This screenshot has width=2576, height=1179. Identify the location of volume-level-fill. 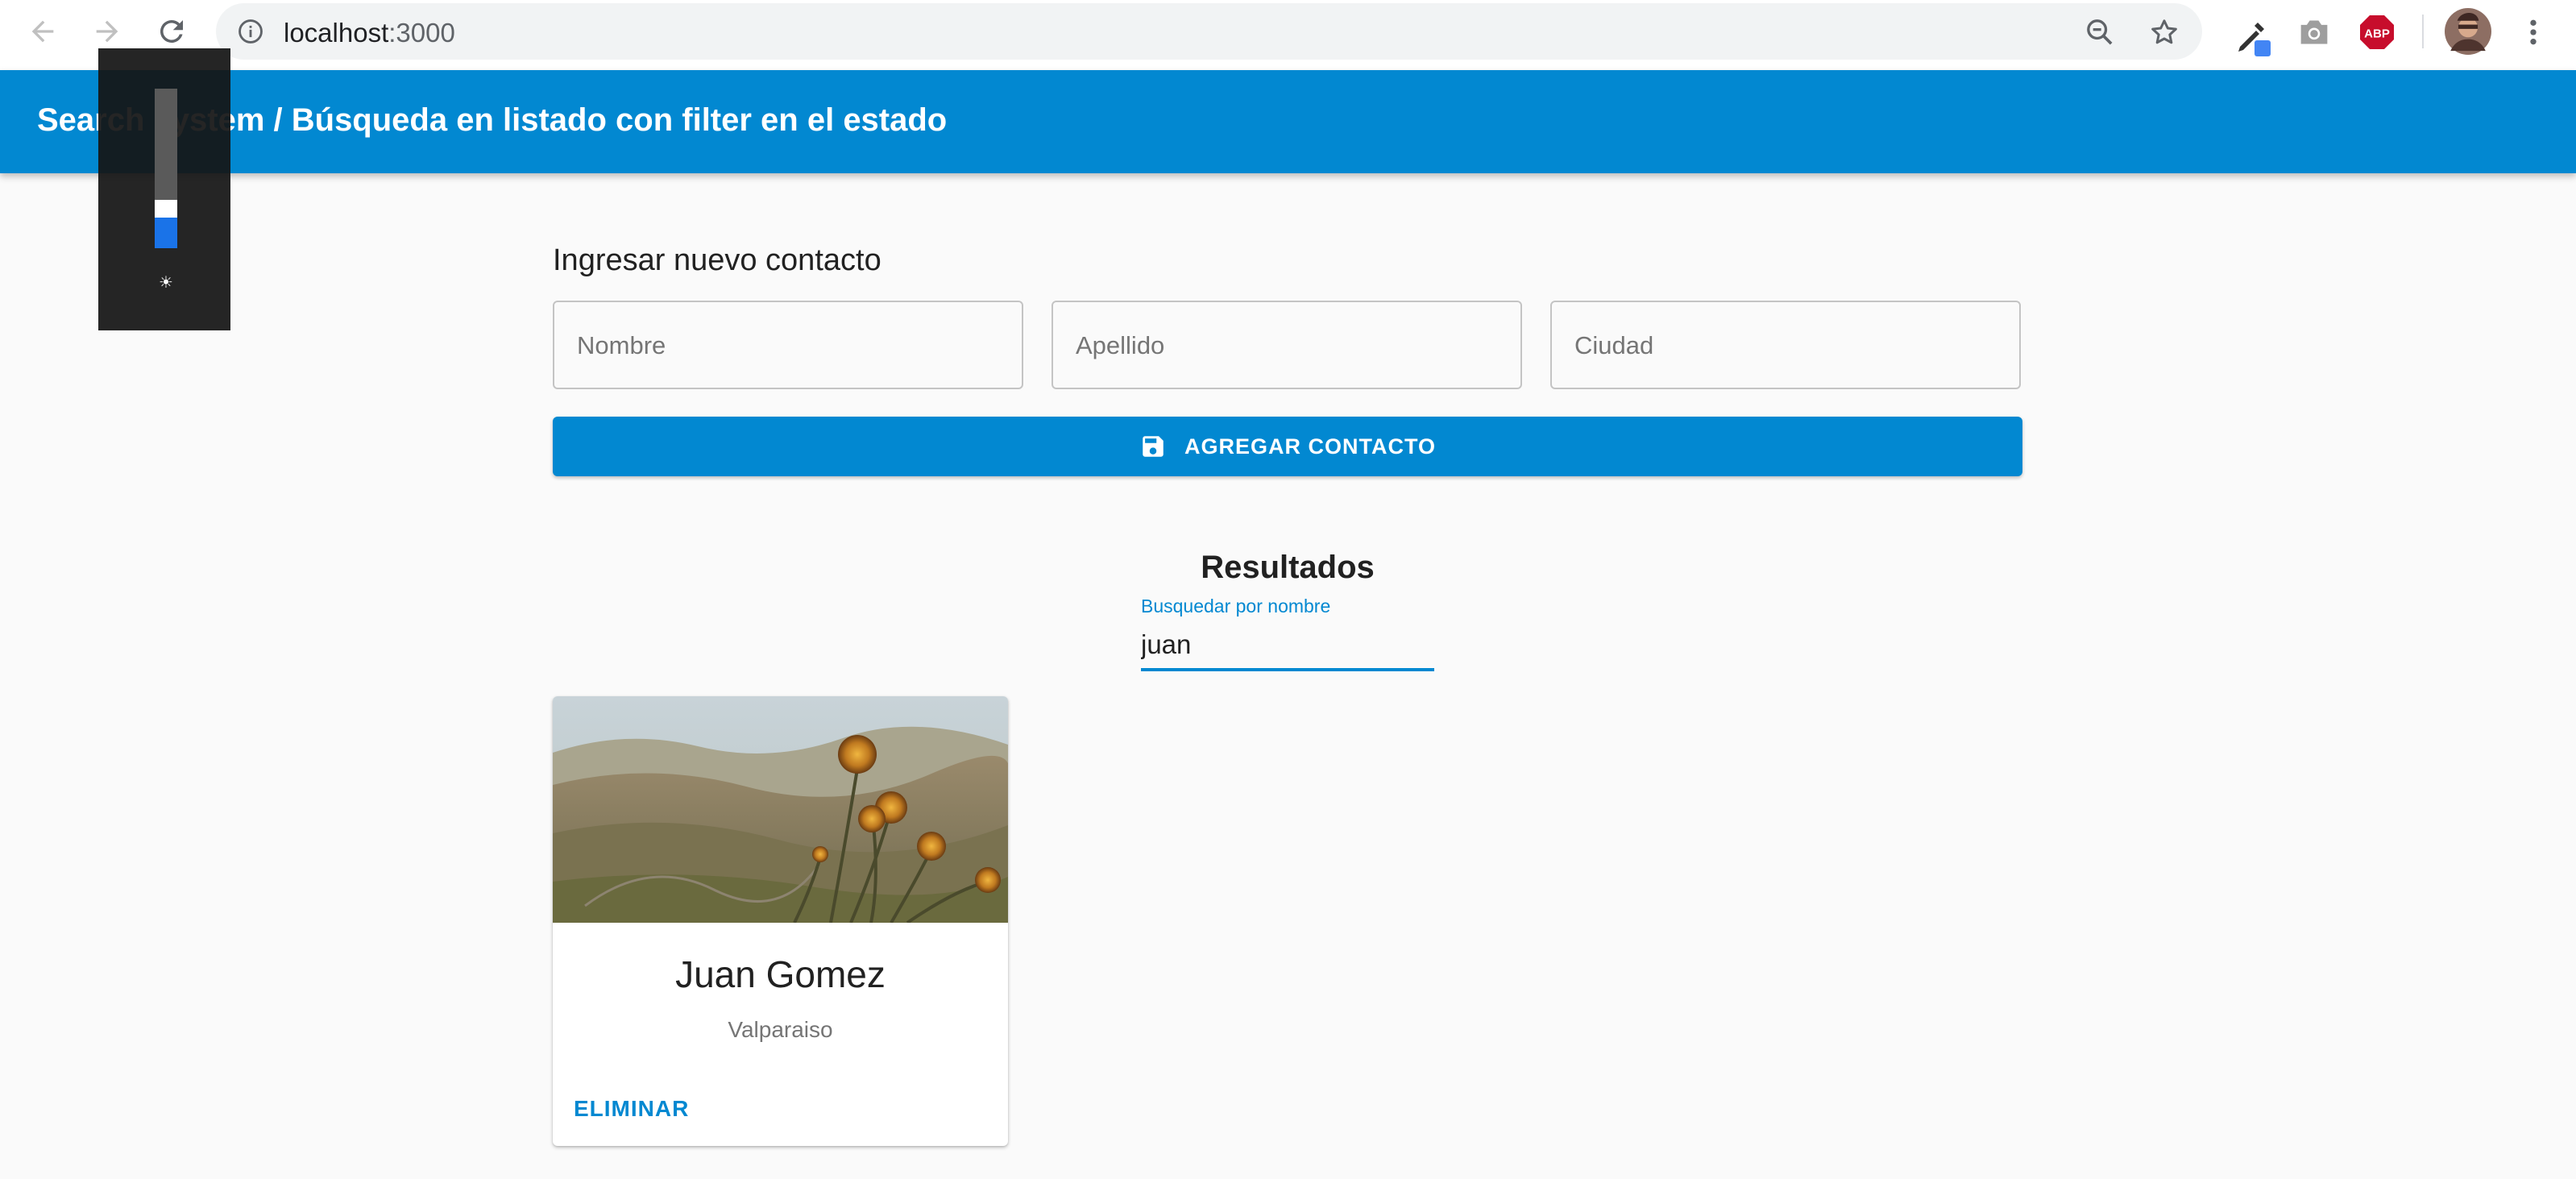
(166, 233).